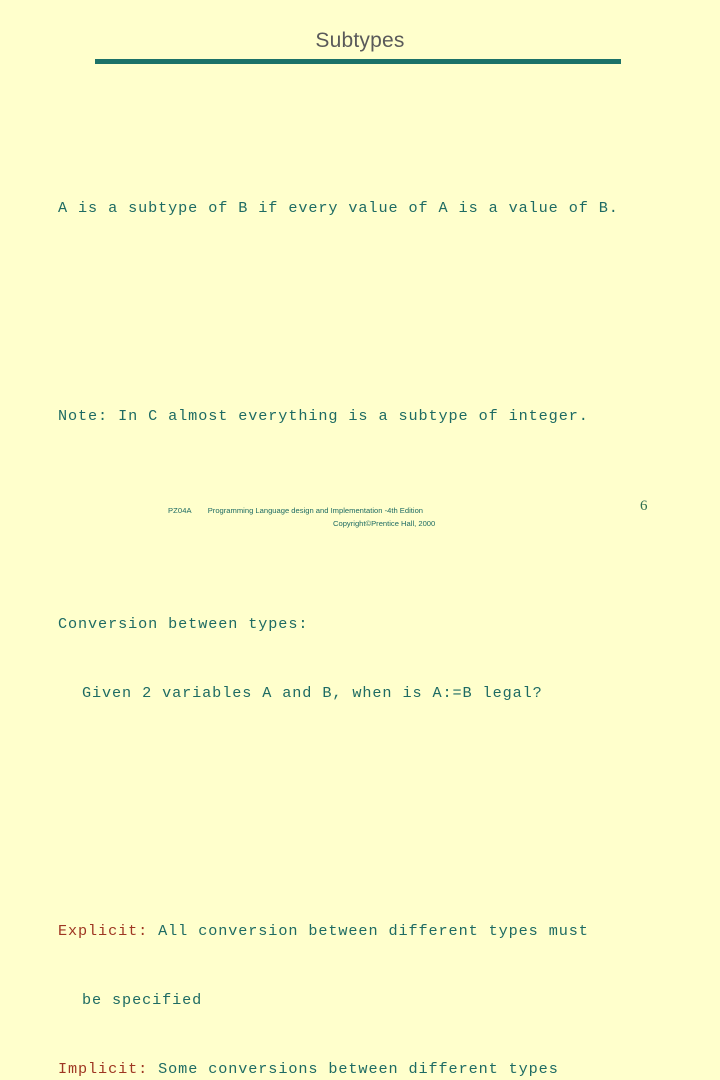 Image resolution: width=720 pixels, height=1080 pixels. What do you see at coordinates (103, 1069) in the screenshot?
I see `keyword-implicit: Implicit:` at bounding box center [103, 1069].